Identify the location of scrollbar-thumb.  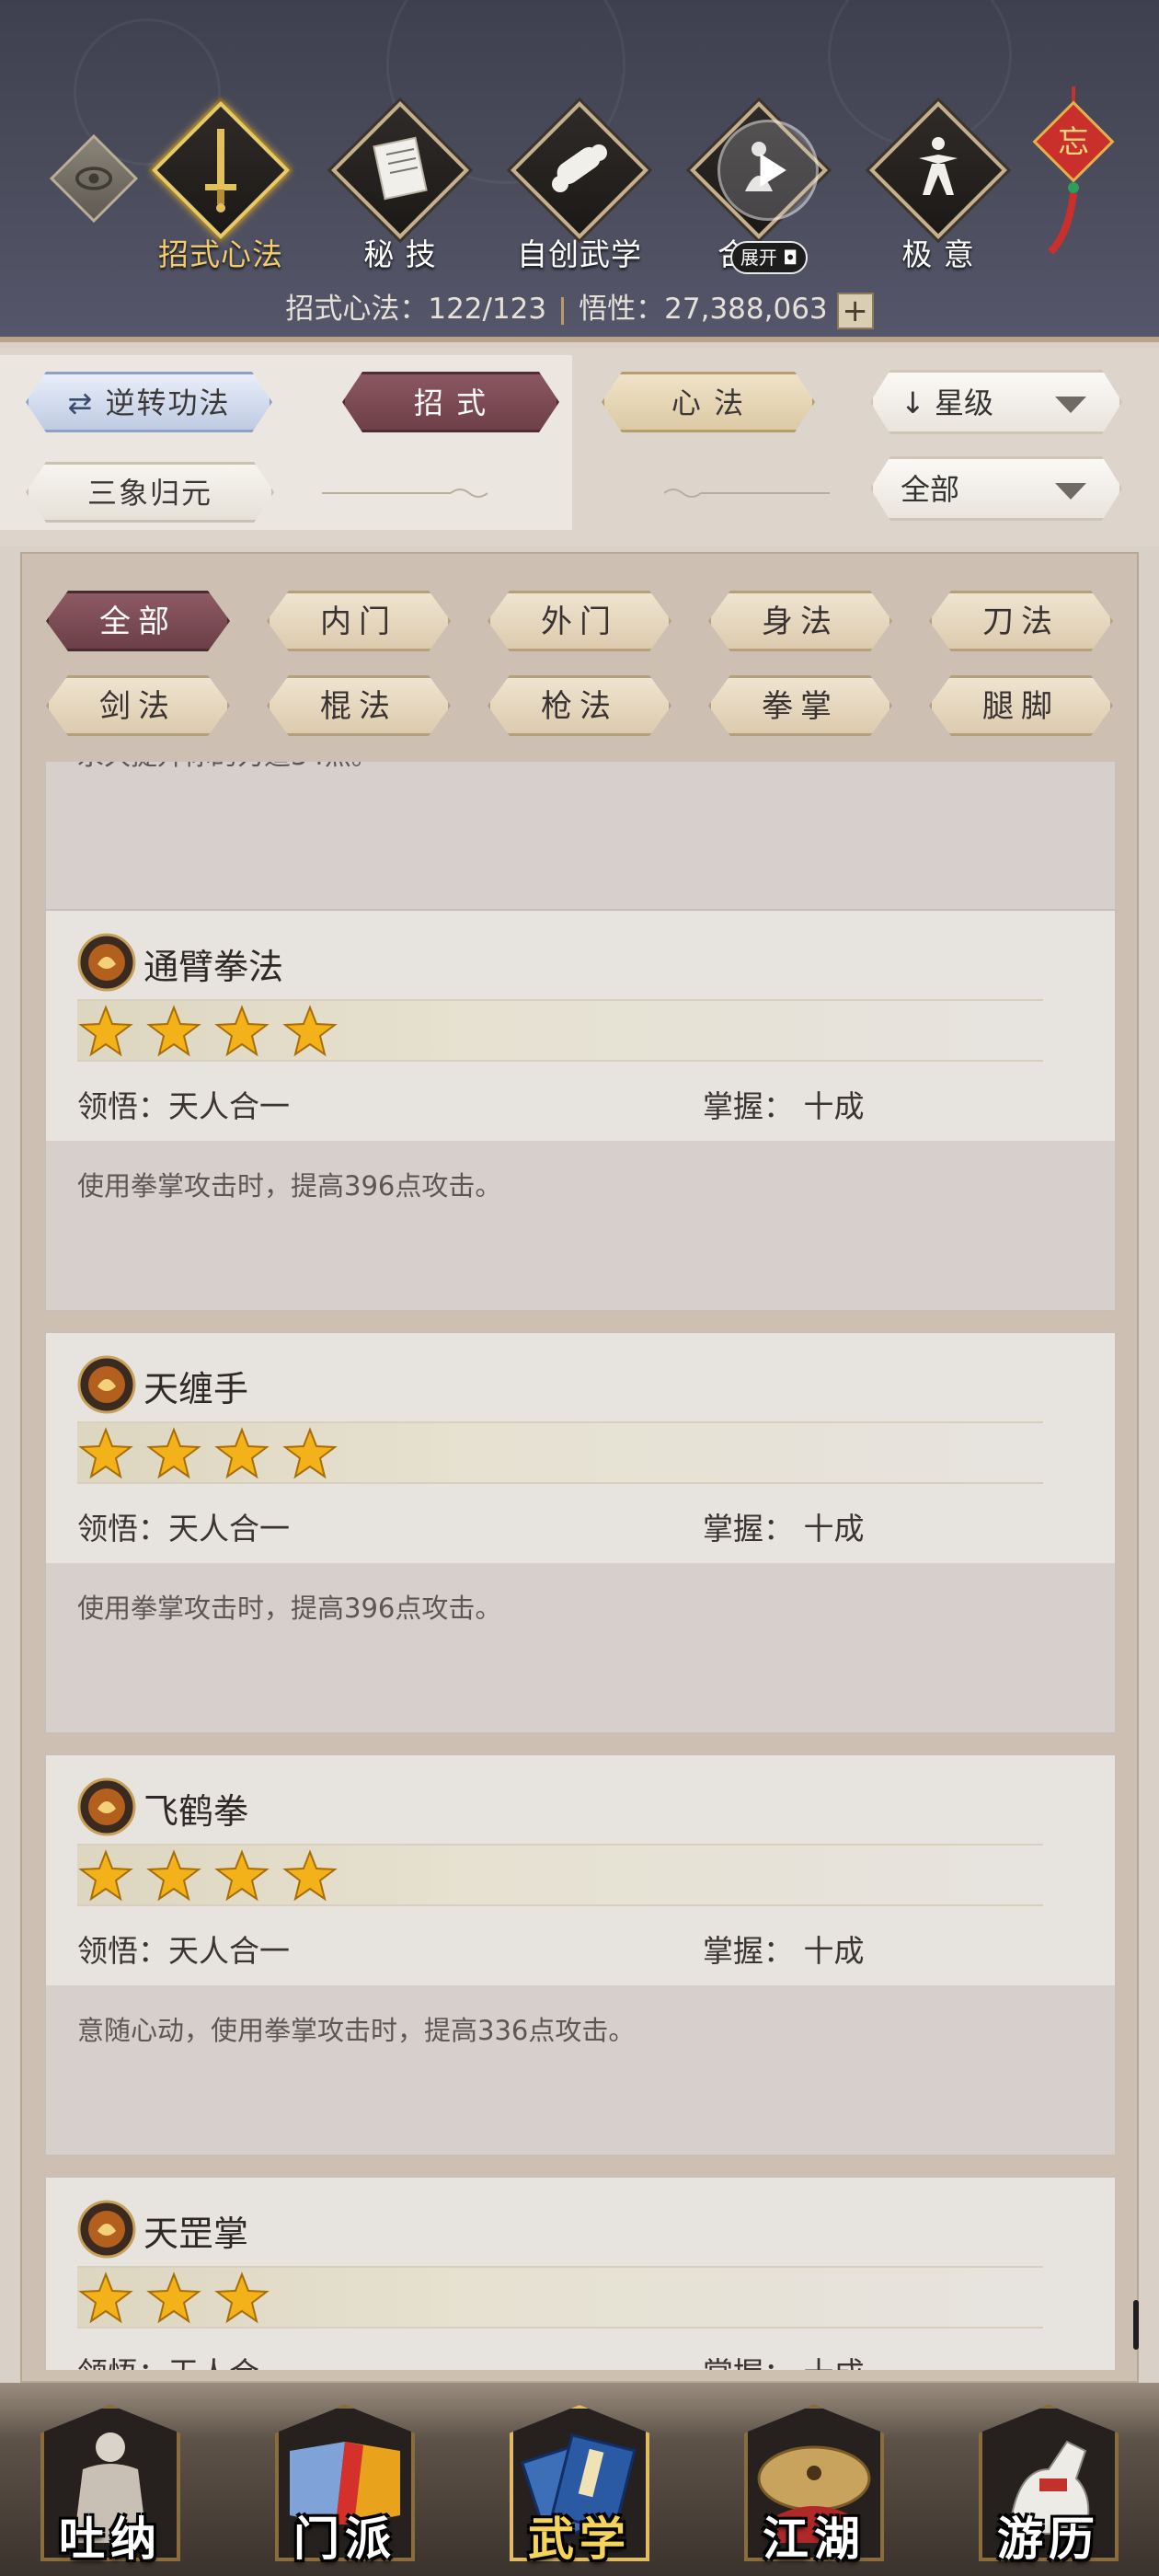
(1136, 2325).